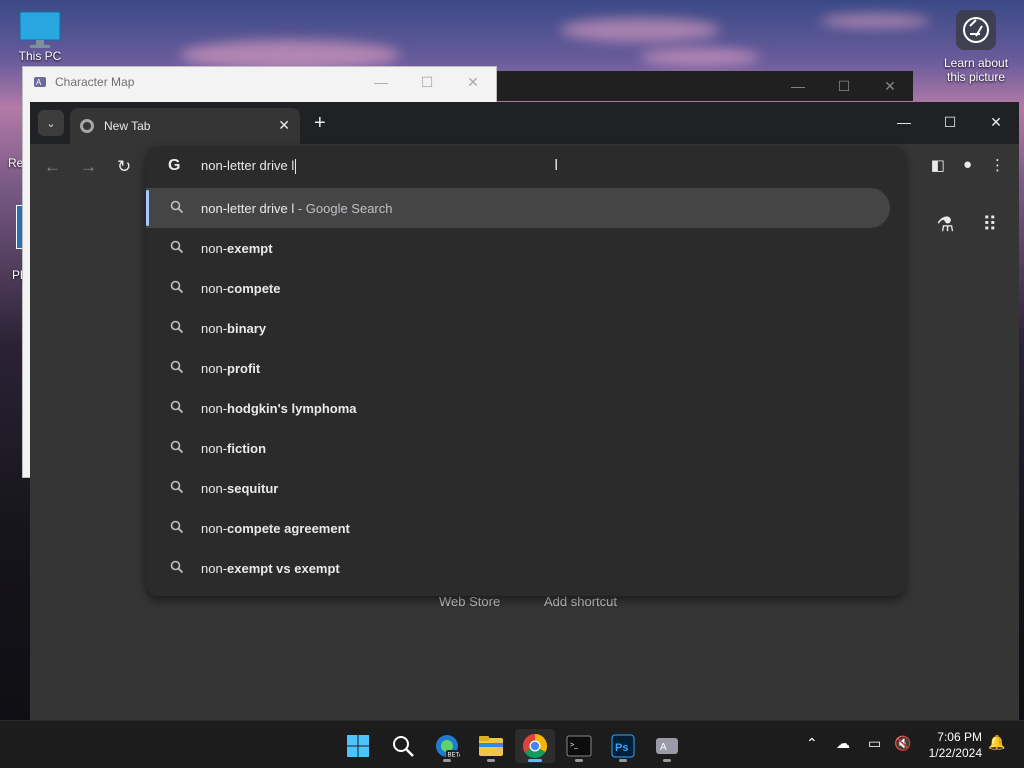 The image size is (1024, 768). Describe the element at coordinates (874, 743) in the screenshot. I see `network-icon: ▭` at that location.